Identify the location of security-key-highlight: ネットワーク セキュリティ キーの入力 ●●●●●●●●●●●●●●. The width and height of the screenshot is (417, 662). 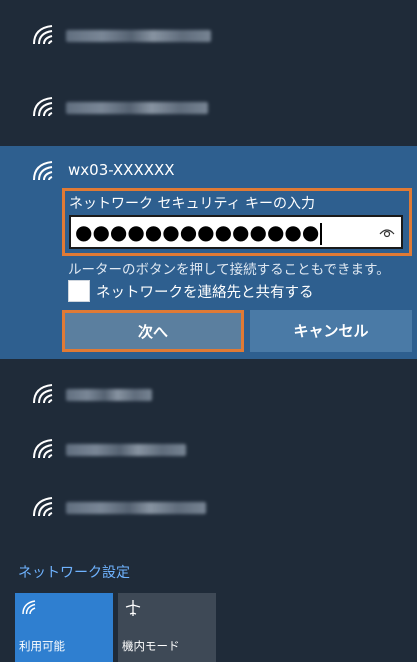
(237, 222).